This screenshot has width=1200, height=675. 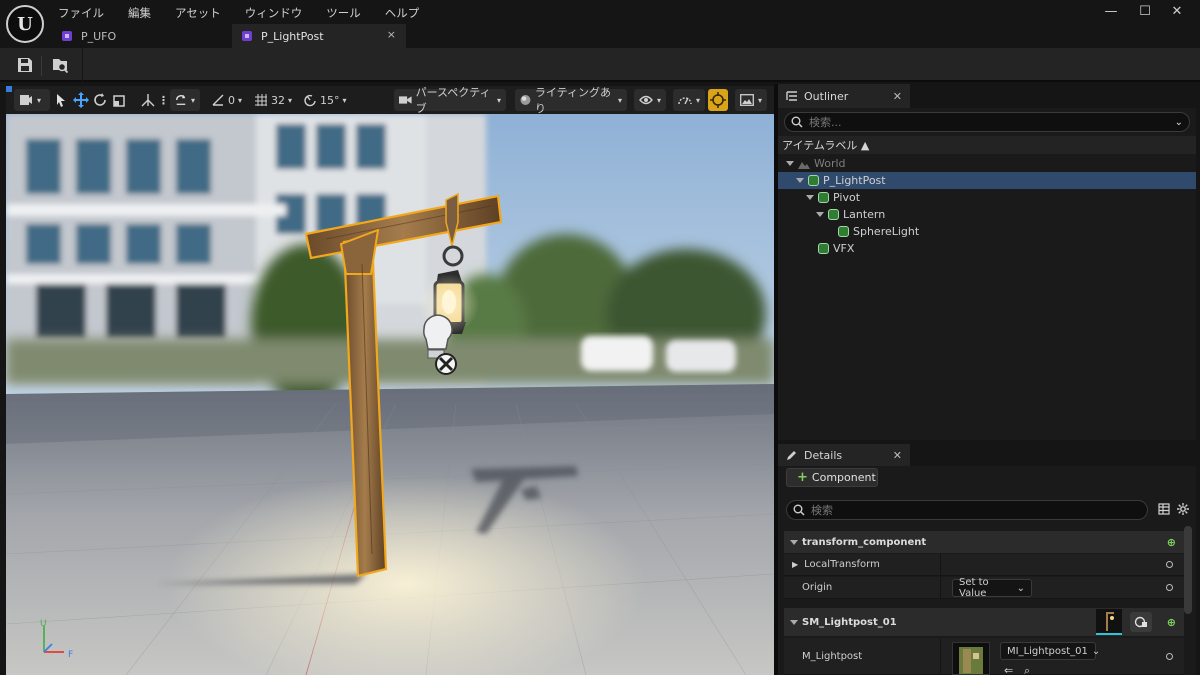 I want to click on world-icon, so click(x=804, y=165).